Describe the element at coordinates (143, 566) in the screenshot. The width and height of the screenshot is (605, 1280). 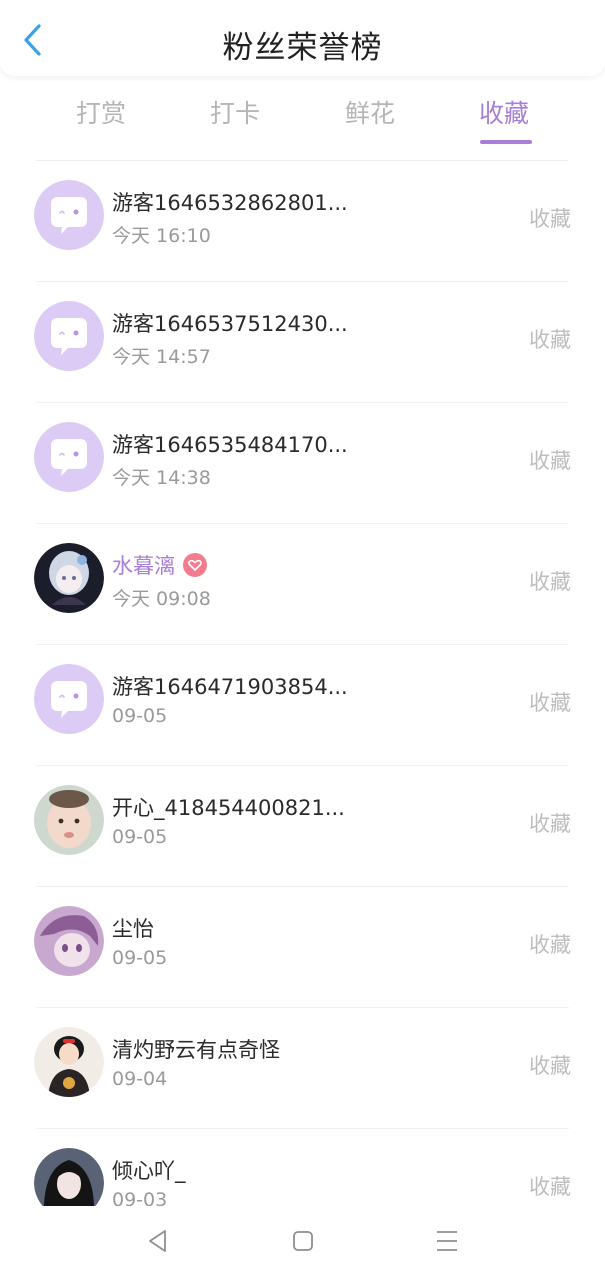
I see `user-name: 水暮漓` at that location.